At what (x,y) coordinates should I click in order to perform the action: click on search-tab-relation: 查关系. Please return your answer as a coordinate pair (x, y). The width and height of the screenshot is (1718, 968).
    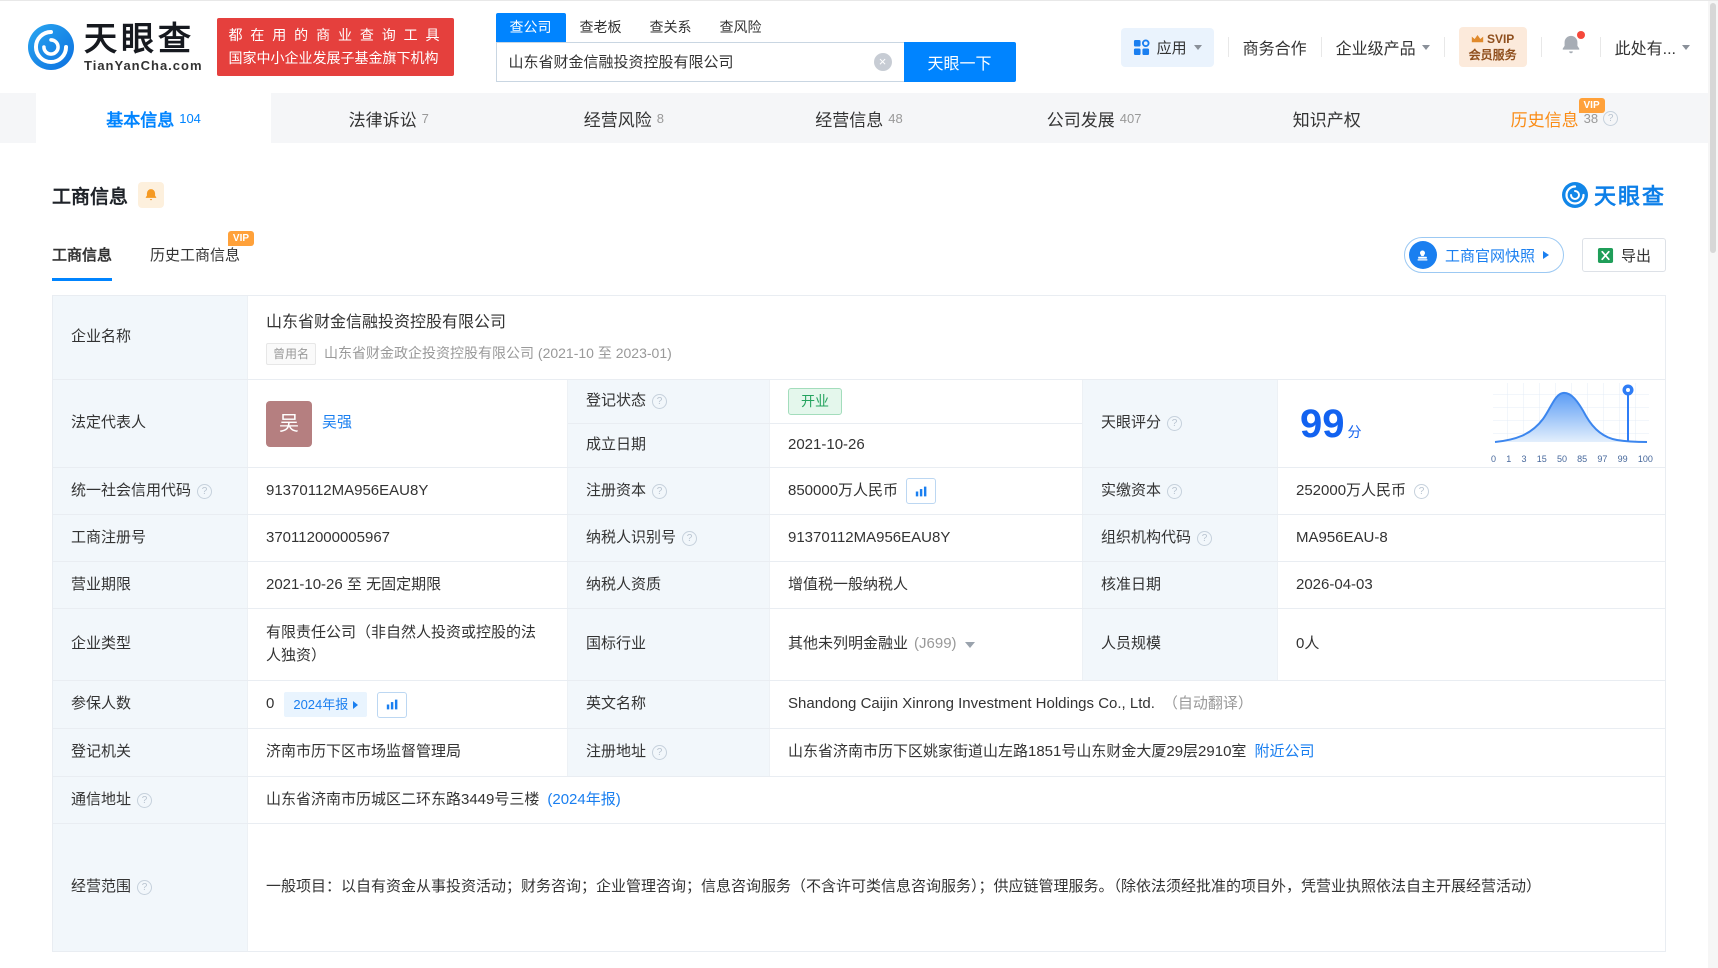
    Looking at the image, I should click on (671, 27).